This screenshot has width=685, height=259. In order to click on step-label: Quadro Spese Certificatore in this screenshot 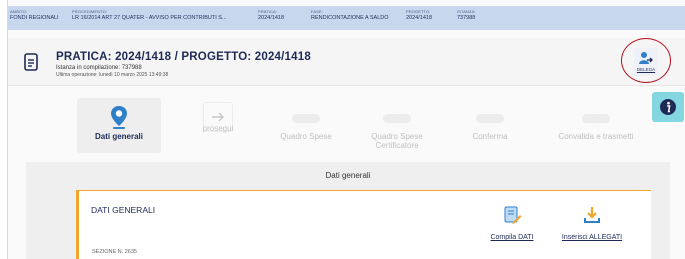, I will do `click(397, 141)`.